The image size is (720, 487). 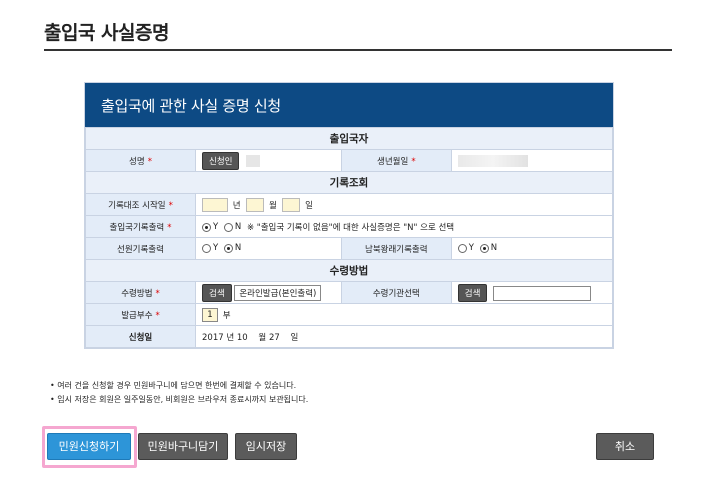 I want to click on title-divider, so click(x=358, y=50).